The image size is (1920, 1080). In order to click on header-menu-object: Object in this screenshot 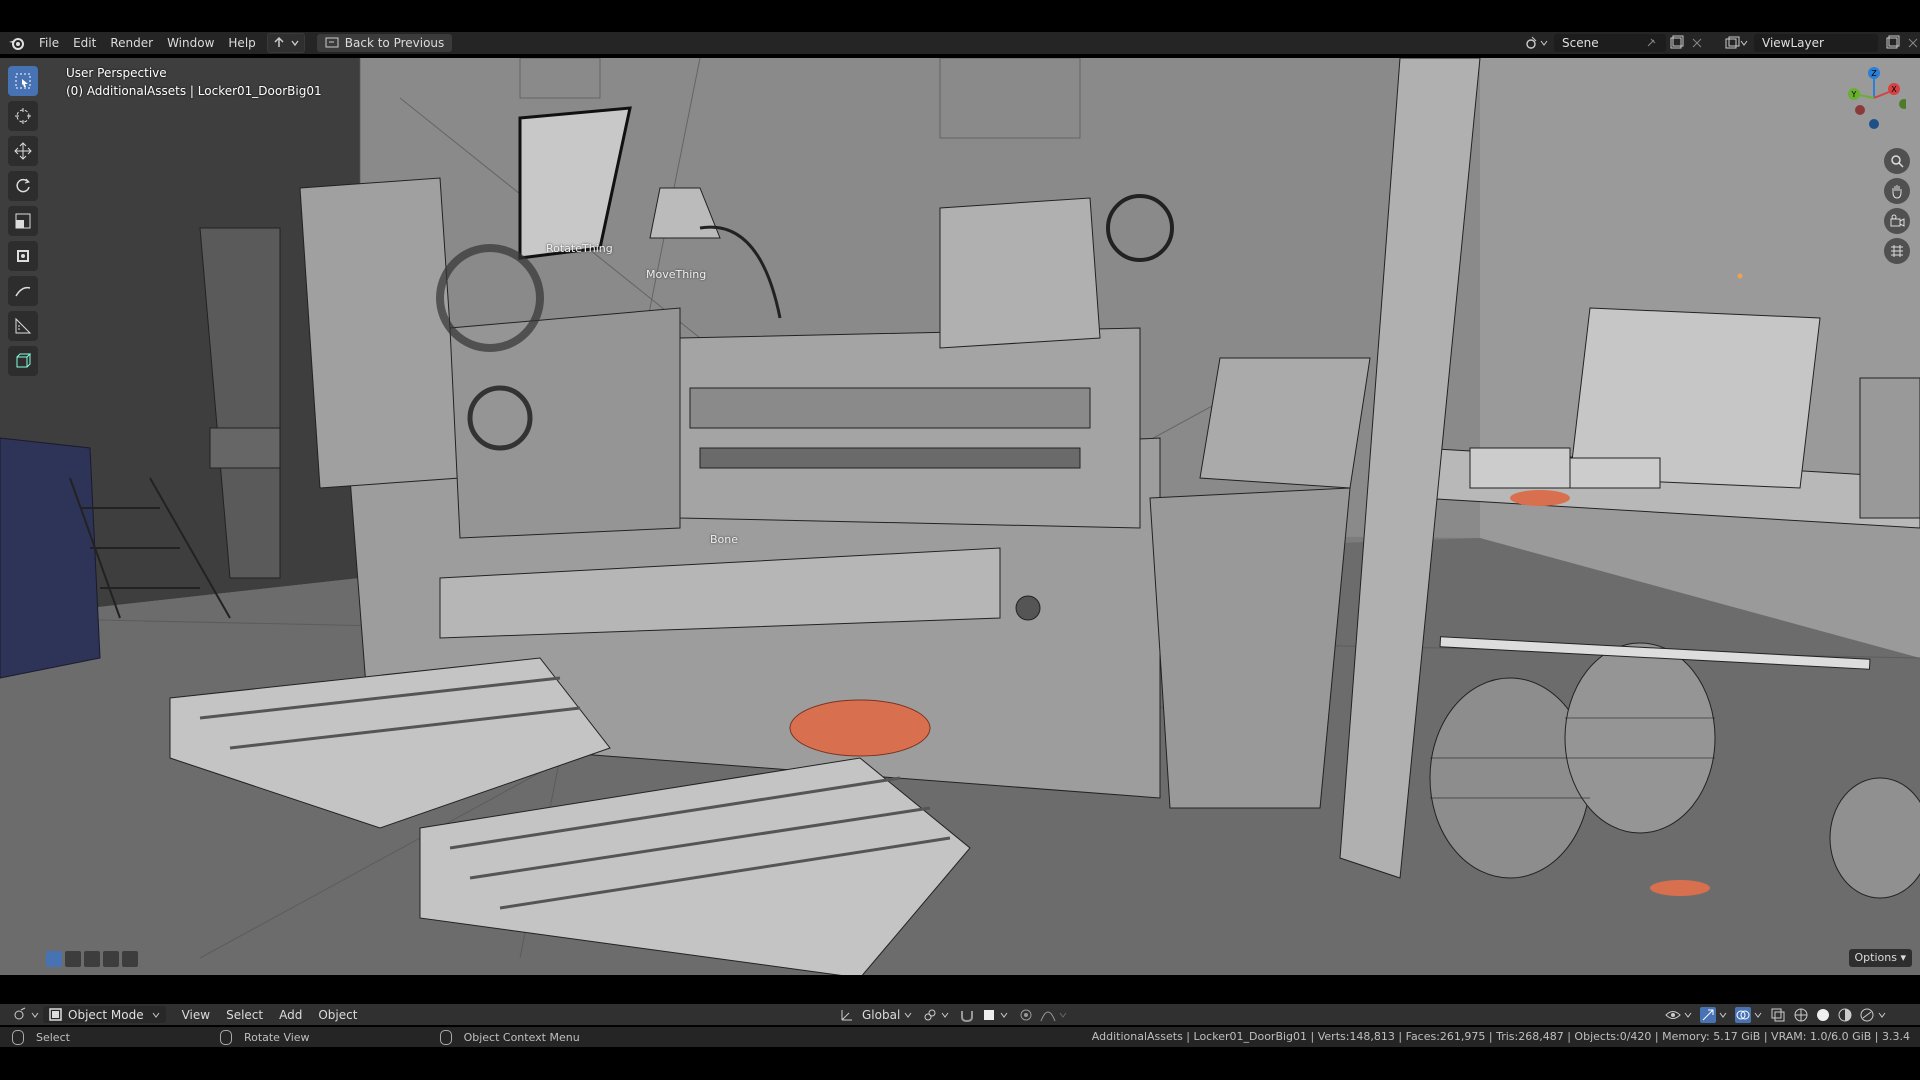, I will do `click(337, 1015)`.